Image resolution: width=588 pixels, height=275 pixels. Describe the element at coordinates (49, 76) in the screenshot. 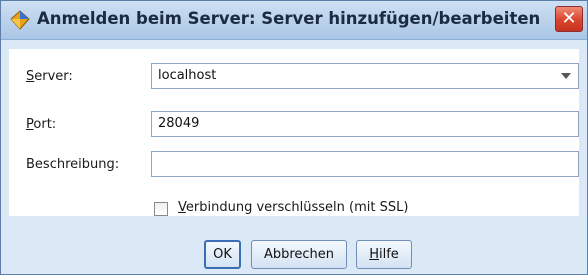

I see `server-label: Server:` at that location.